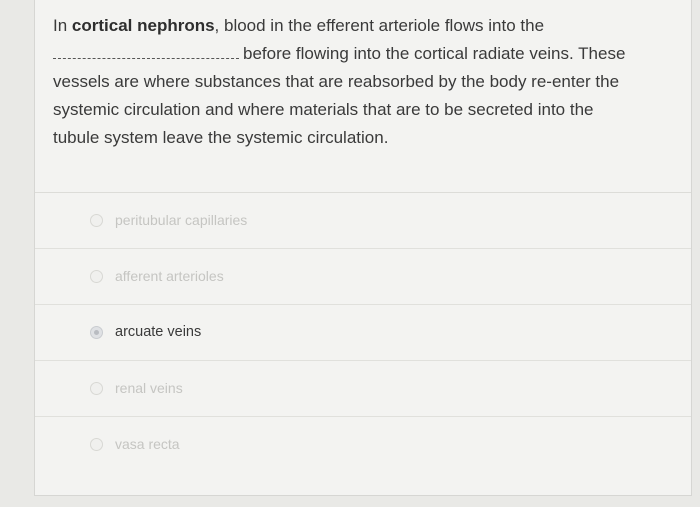  I want to click on option-peritubular-capillaries: peritubular capillaries, so click(363, 220).